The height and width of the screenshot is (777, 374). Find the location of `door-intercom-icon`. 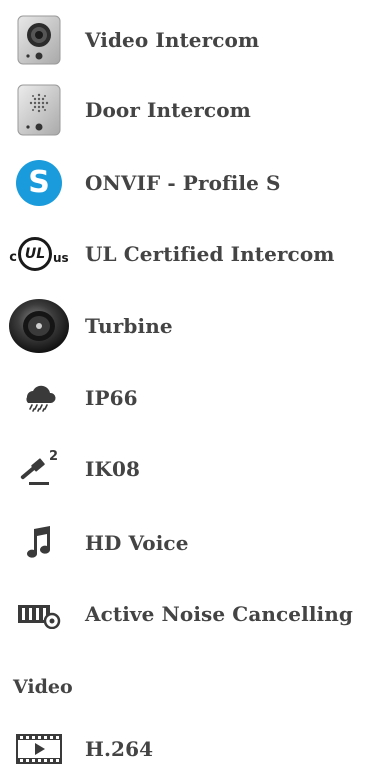

door-intercom-icon is located at coordinates (39, 110).